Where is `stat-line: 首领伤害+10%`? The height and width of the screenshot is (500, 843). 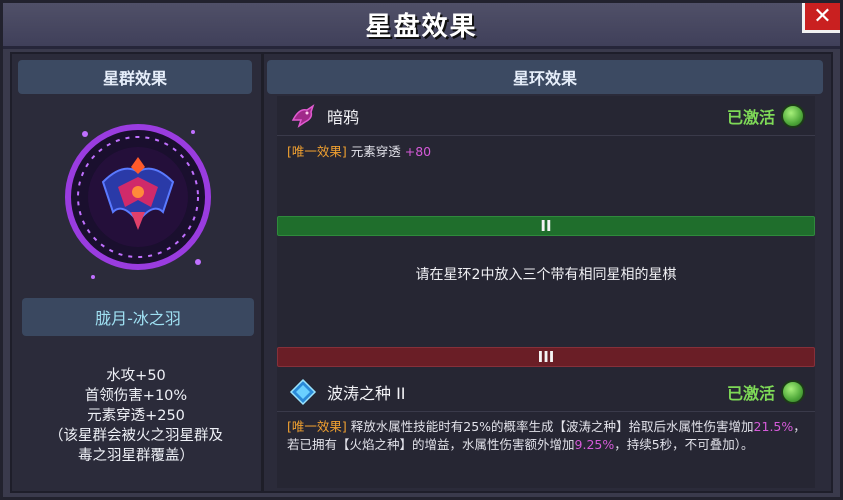
stat-line: 首领伤害+10% is located at coordinates (136, 396).